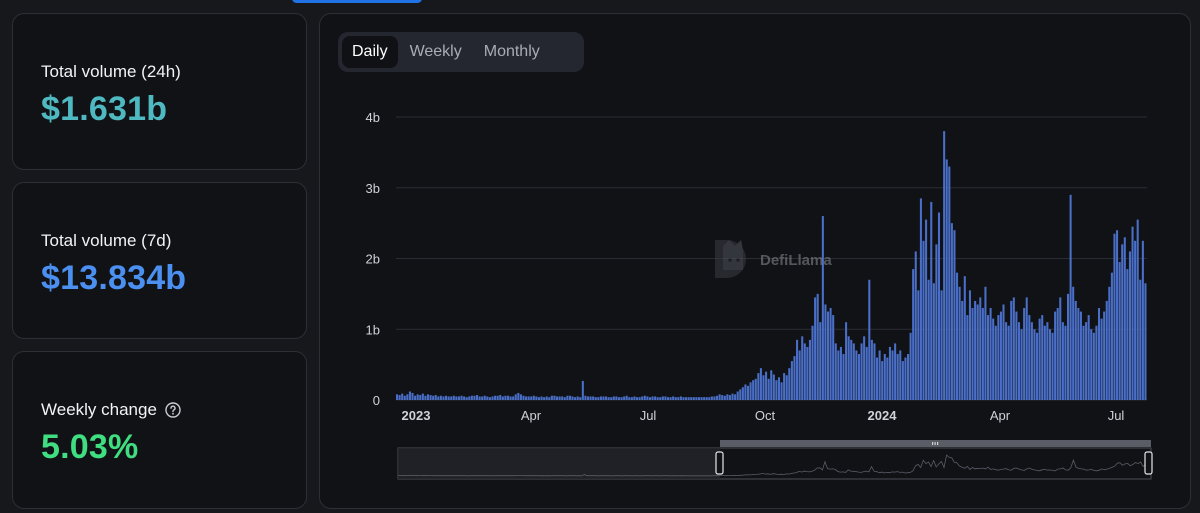 The height and width of the screenshot is (513, 1200). I want to click on range-brush, so click(775, 460).